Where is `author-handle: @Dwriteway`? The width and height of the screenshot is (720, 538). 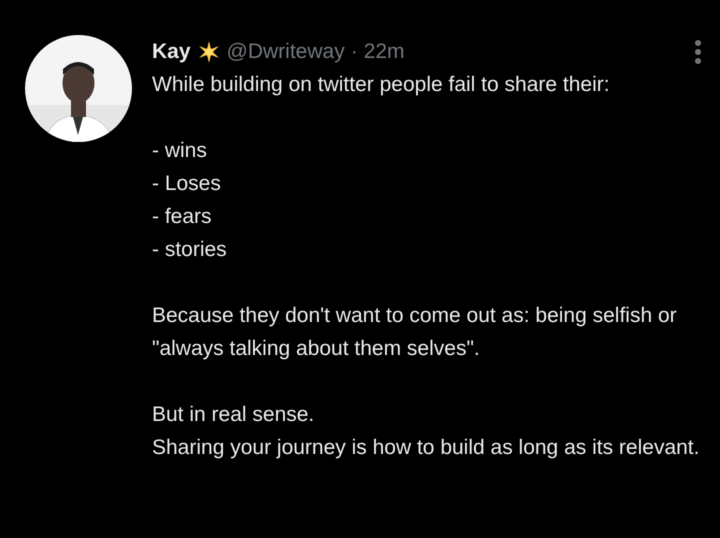 author-handle: @Dwriteway is located at coordinates (285, 52).